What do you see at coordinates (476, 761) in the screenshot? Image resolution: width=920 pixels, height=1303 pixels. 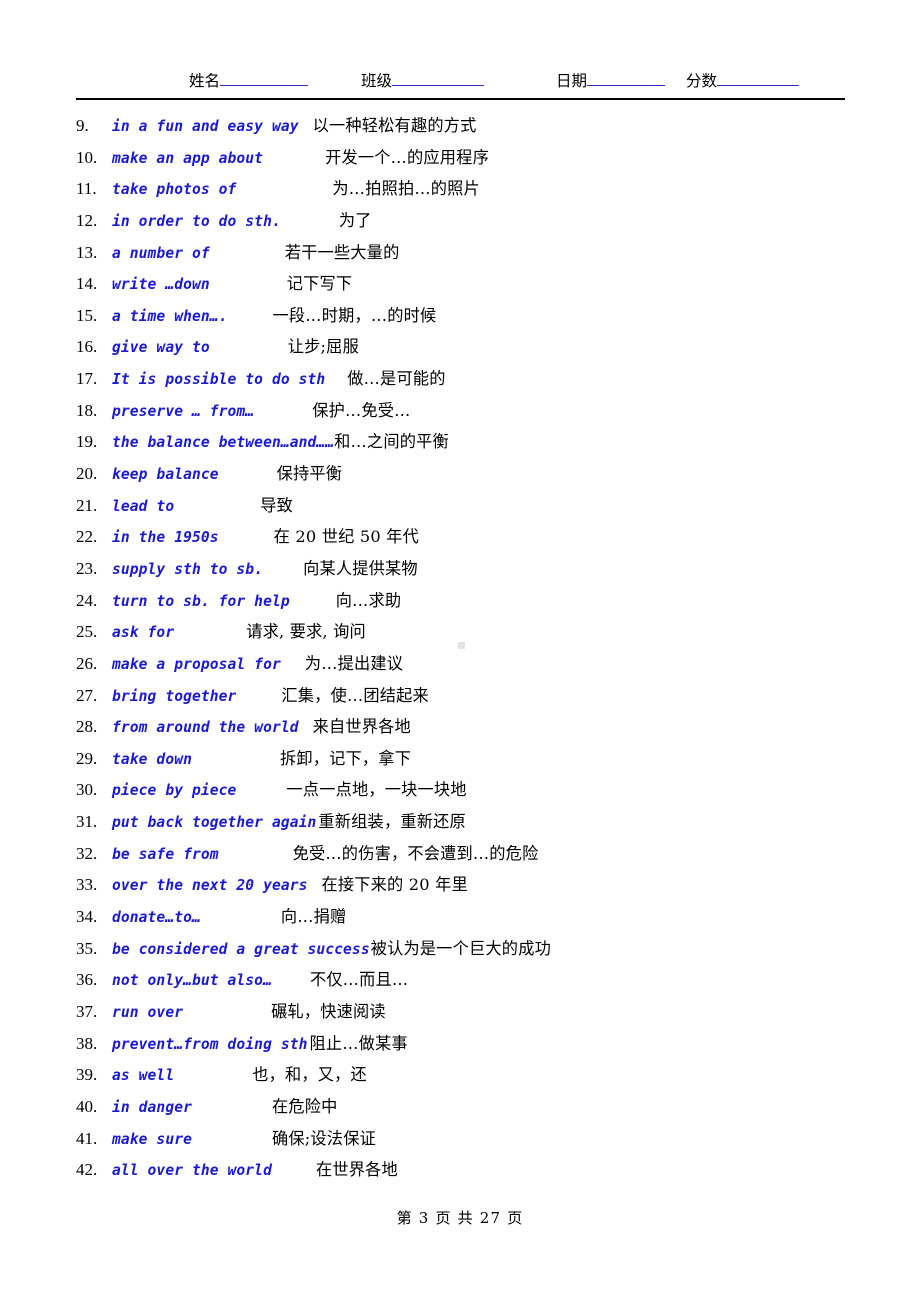 I see `phrase-row: 29. take down 拆卸，记下，拿下` at bounding box center [476, 761].